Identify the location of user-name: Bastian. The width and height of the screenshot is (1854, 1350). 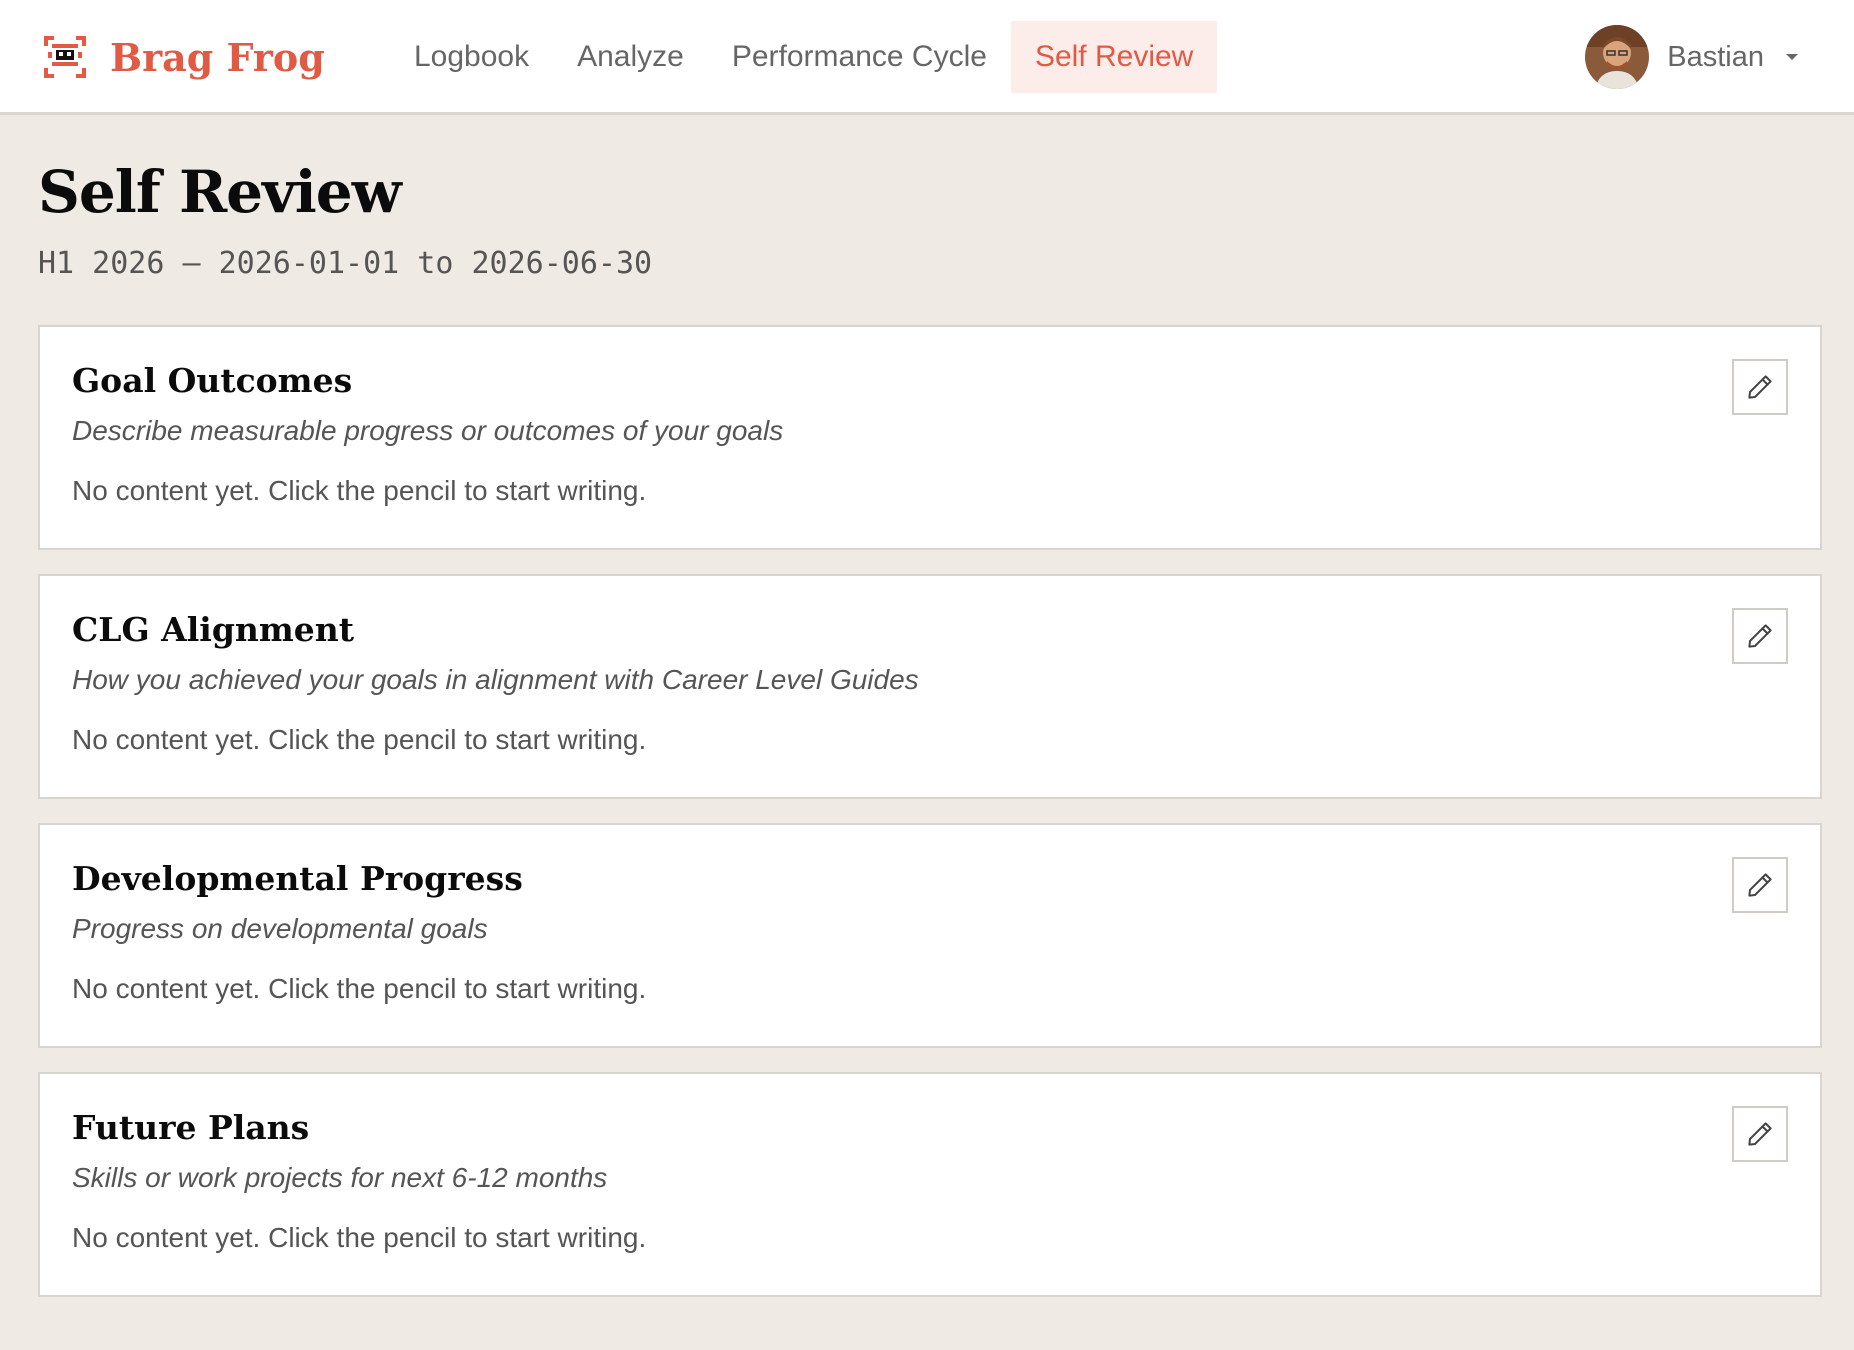
(1715, 56).